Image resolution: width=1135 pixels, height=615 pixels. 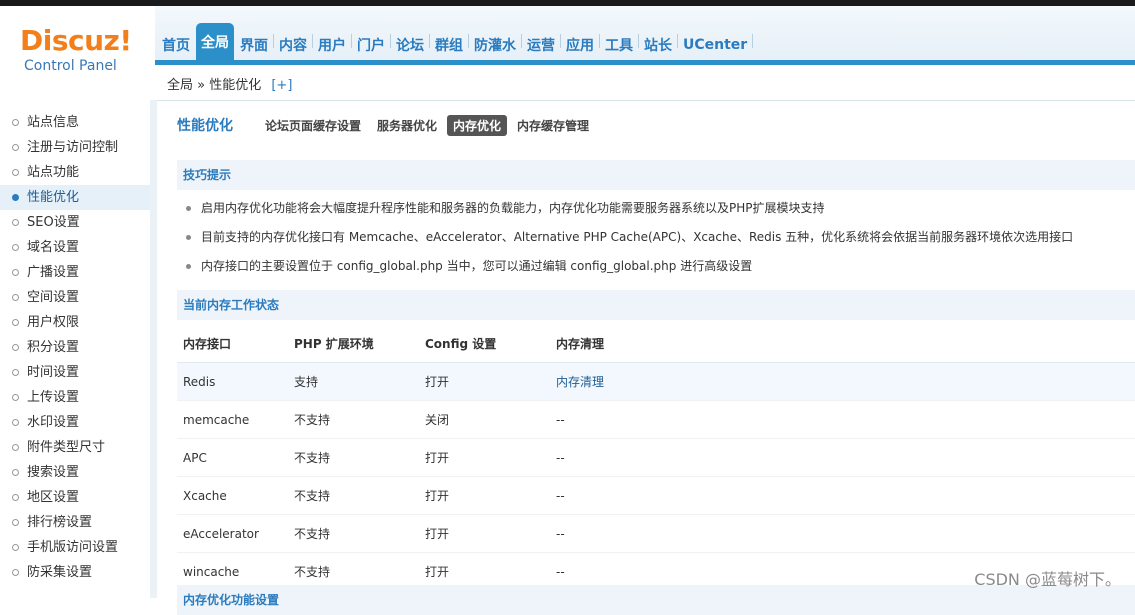 I want to click on sidebar-item-register-access: 注册与访问控制, so click(x=75, y=147).